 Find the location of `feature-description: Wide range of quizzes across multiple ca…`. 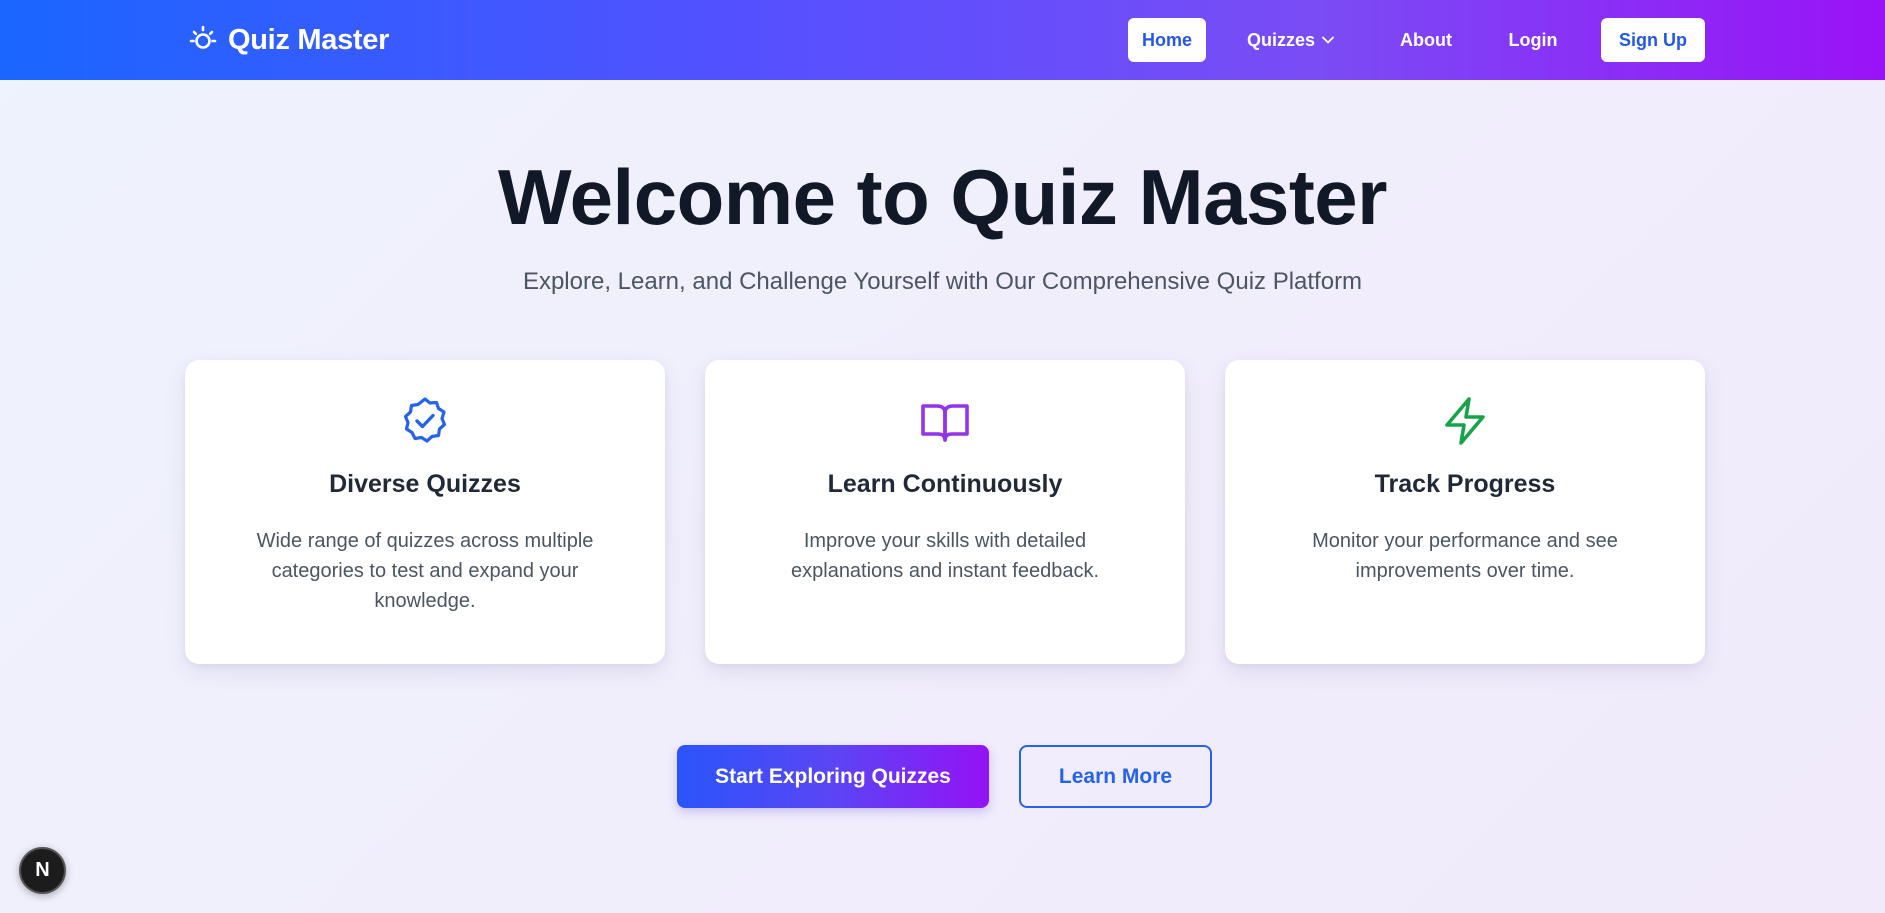

feature-description: Wide range of quizzes across multiple ca… is located at coordinates (425, 571).